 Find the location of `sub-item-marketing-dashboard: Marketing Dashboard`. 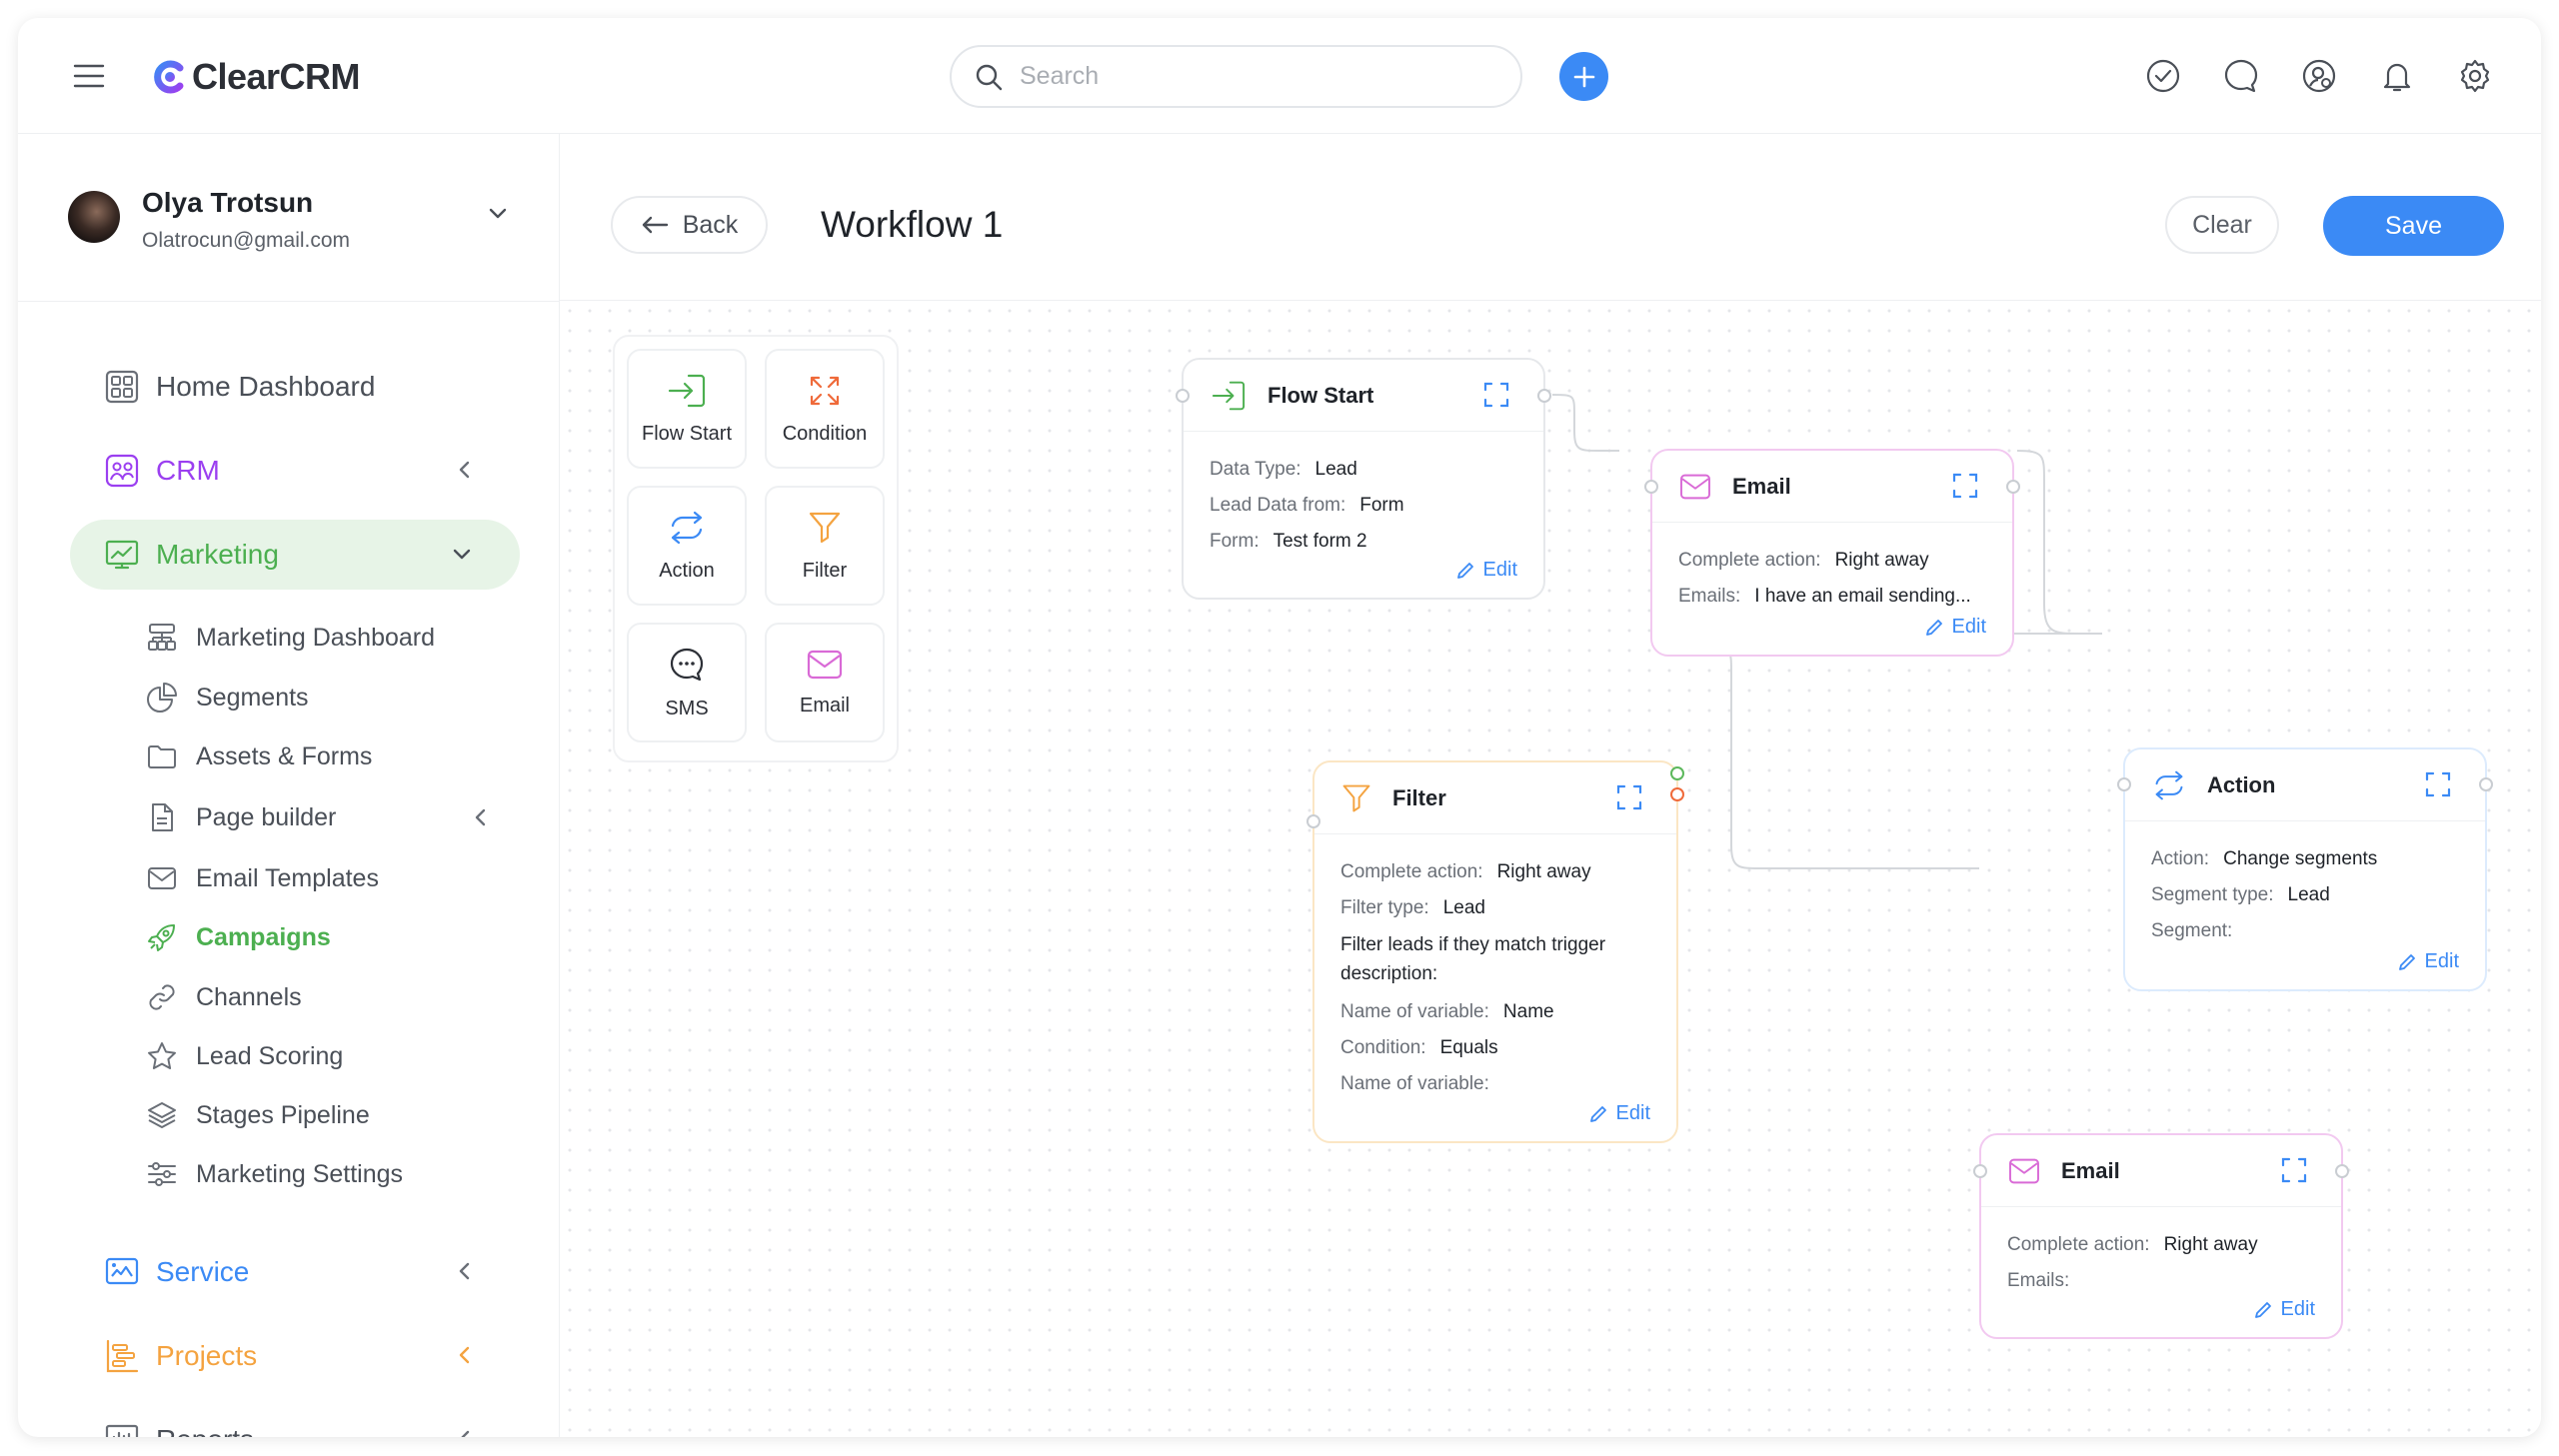

sub-item-marketing-dashboard: Marketing Dashboard is located at coordinates (326, 638).